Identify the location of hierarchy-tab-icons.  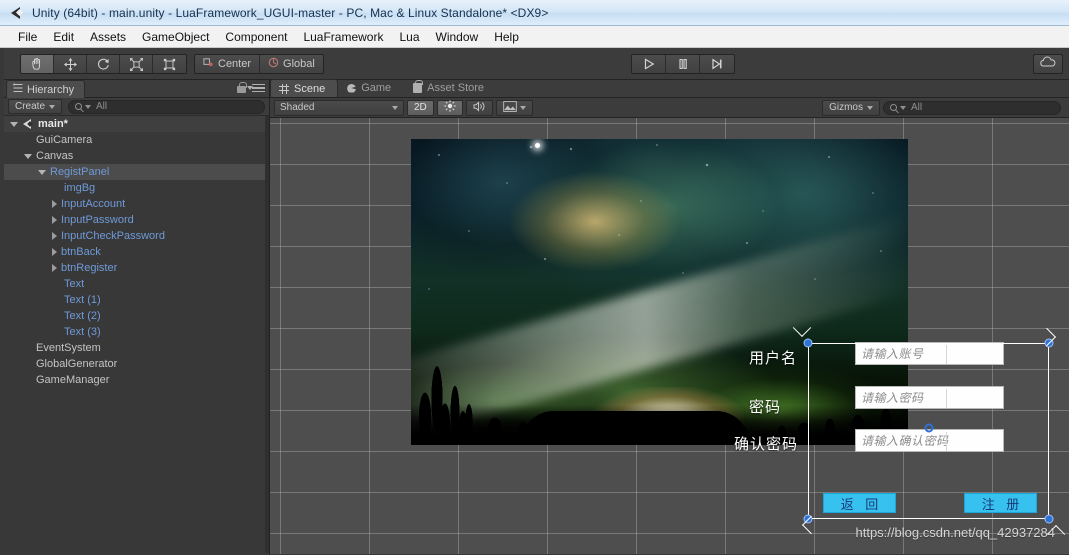
(251, 87).